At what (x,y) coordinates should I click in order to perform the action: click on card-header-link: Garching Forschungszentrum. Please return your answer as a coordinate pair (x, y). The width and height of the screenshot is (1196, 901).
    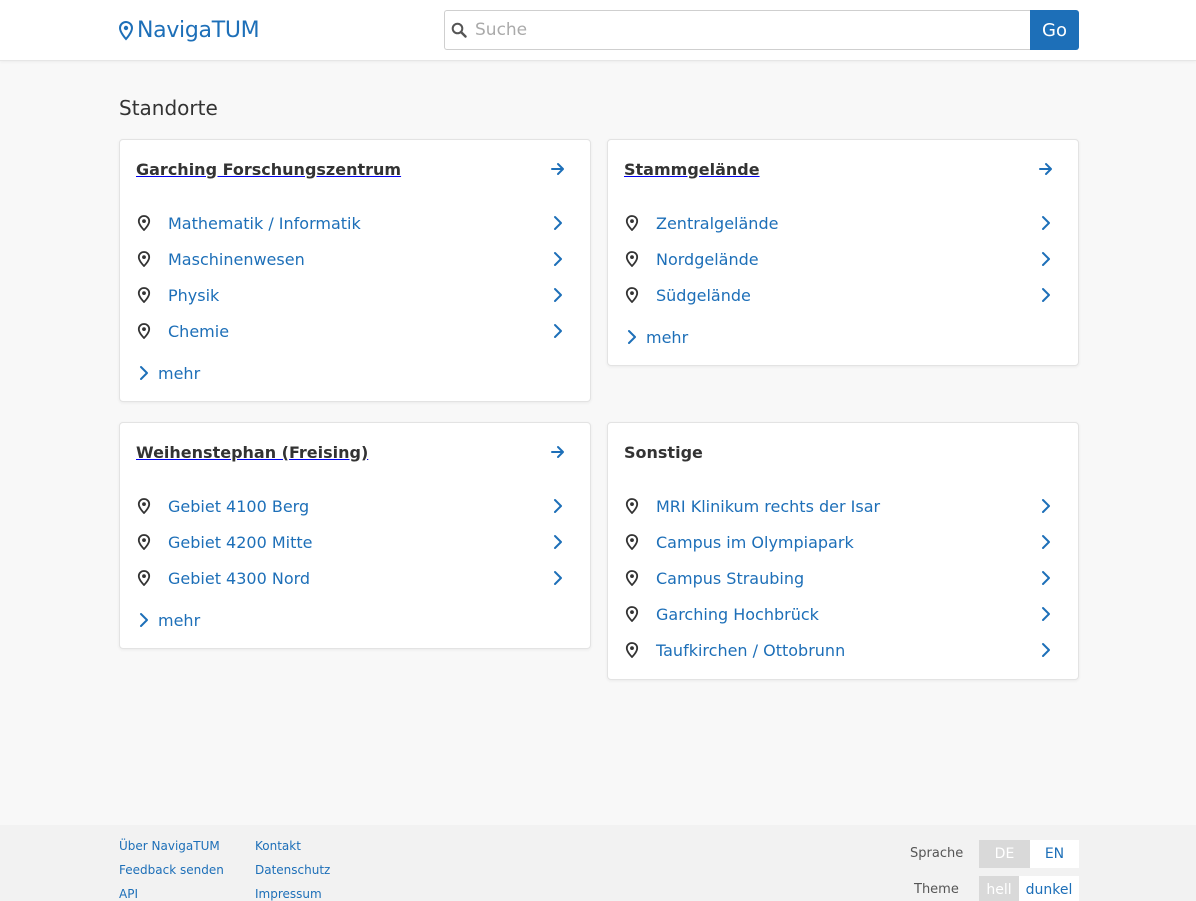
    Looking at the image, I should click on (355, 169).